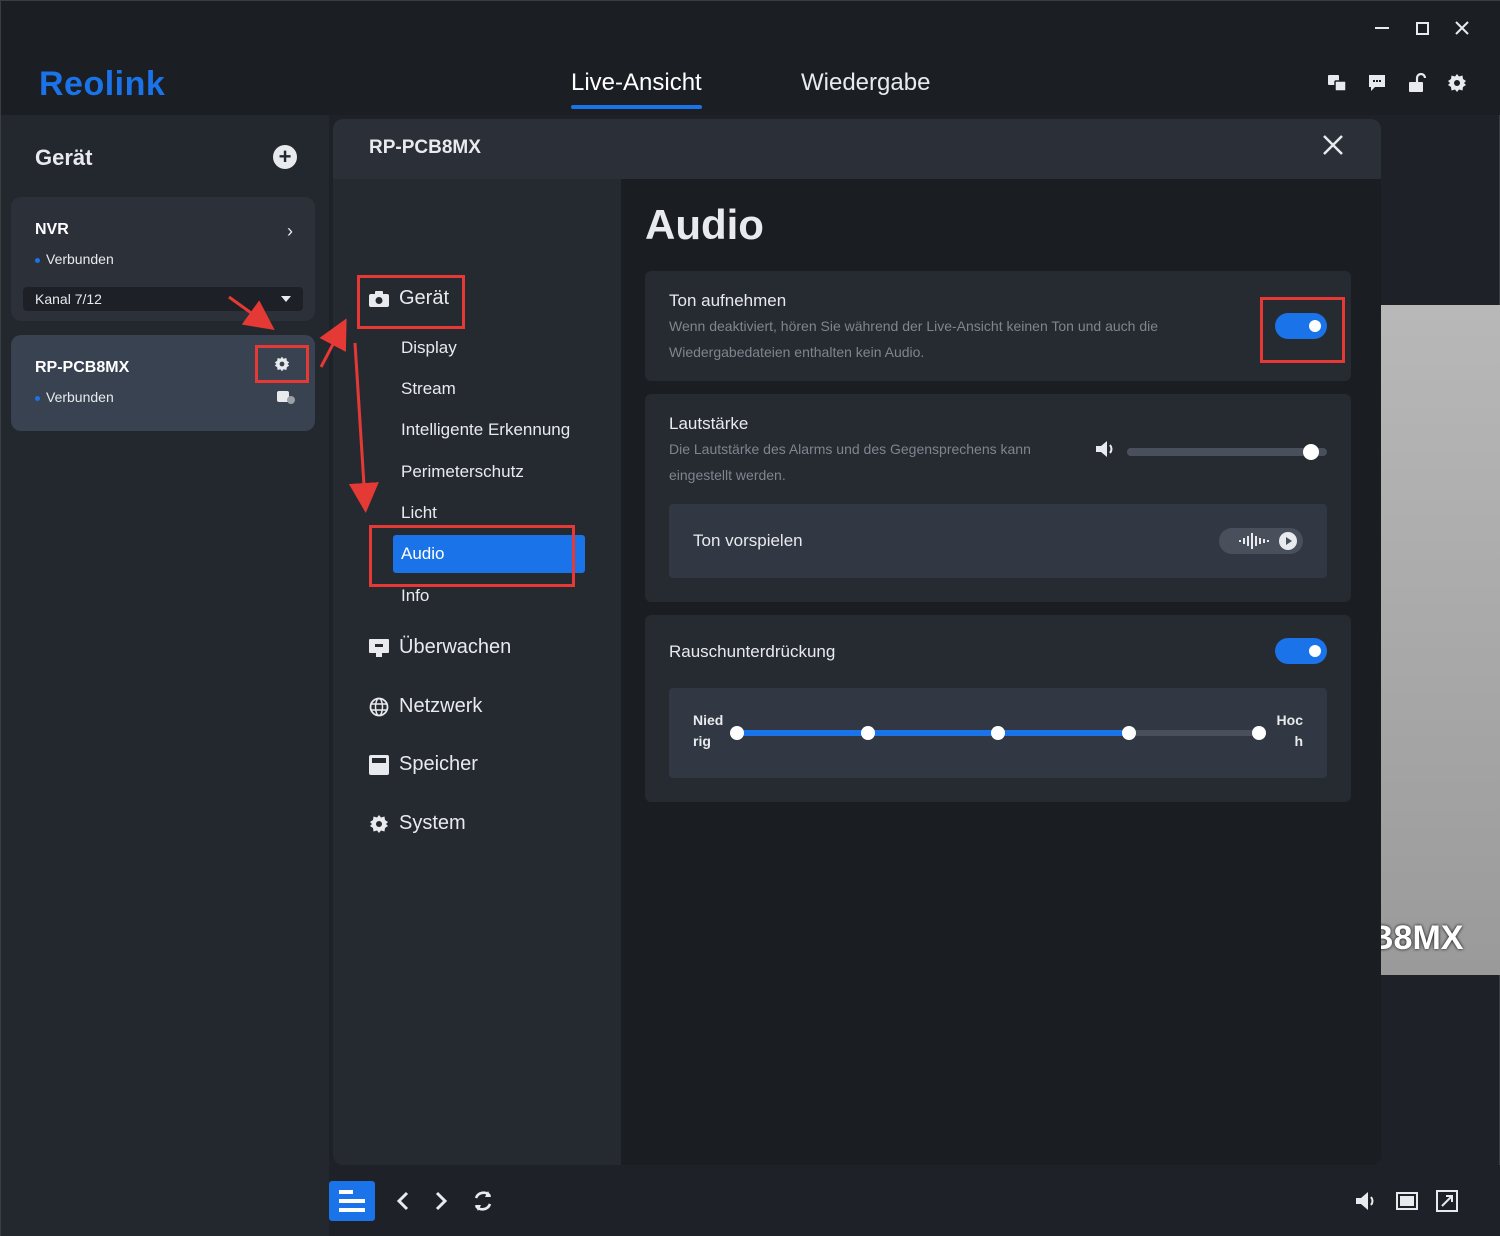  Describe the element at coordinates (914, 1200) in the screenshot. I see `bottom-toolbar` at that location.